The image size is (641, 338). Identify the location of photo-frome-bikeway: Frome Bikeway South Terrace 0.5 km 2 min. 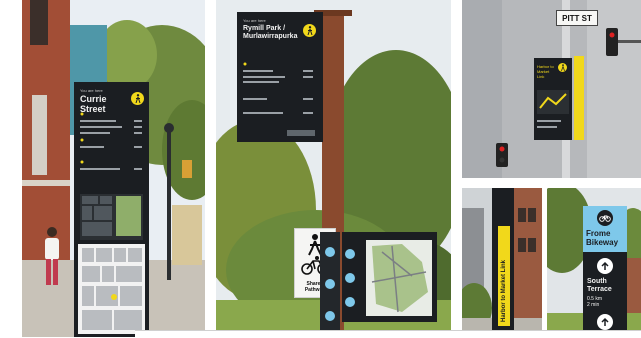
(594, 262).